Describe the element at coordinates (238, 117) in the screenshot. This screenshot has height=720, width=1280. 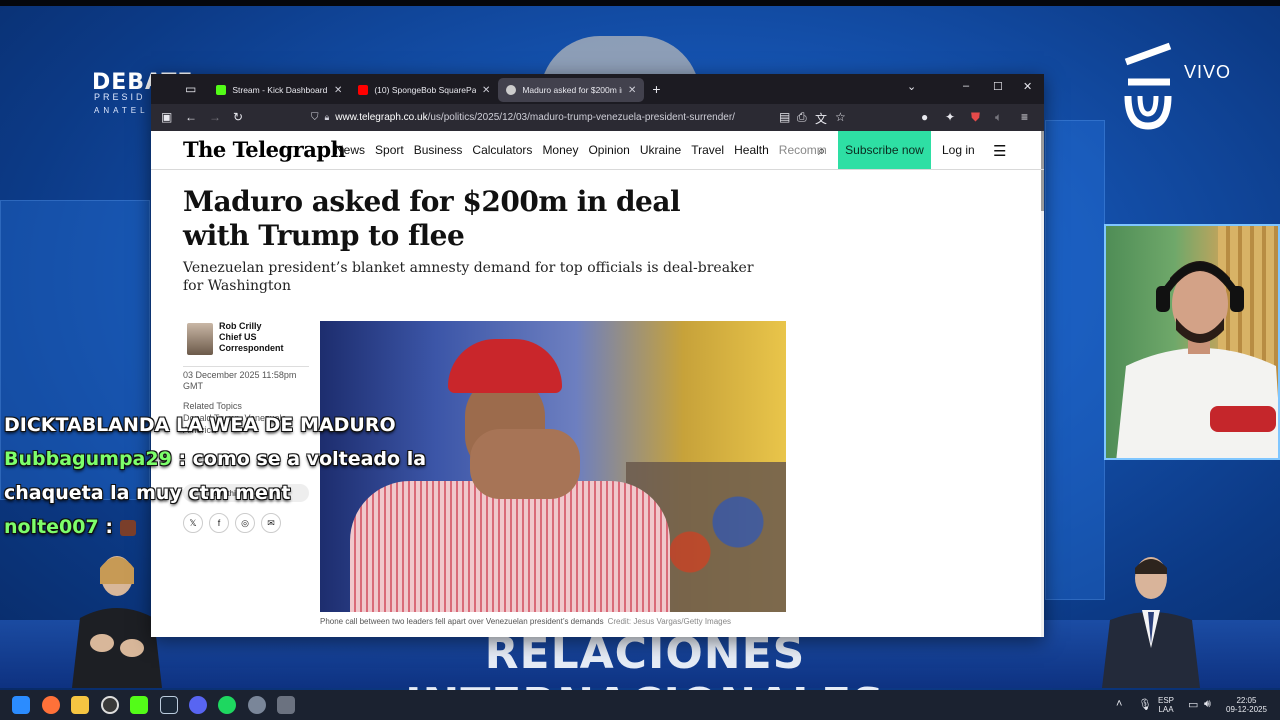
I see `reload-icon: ↻` at that location.